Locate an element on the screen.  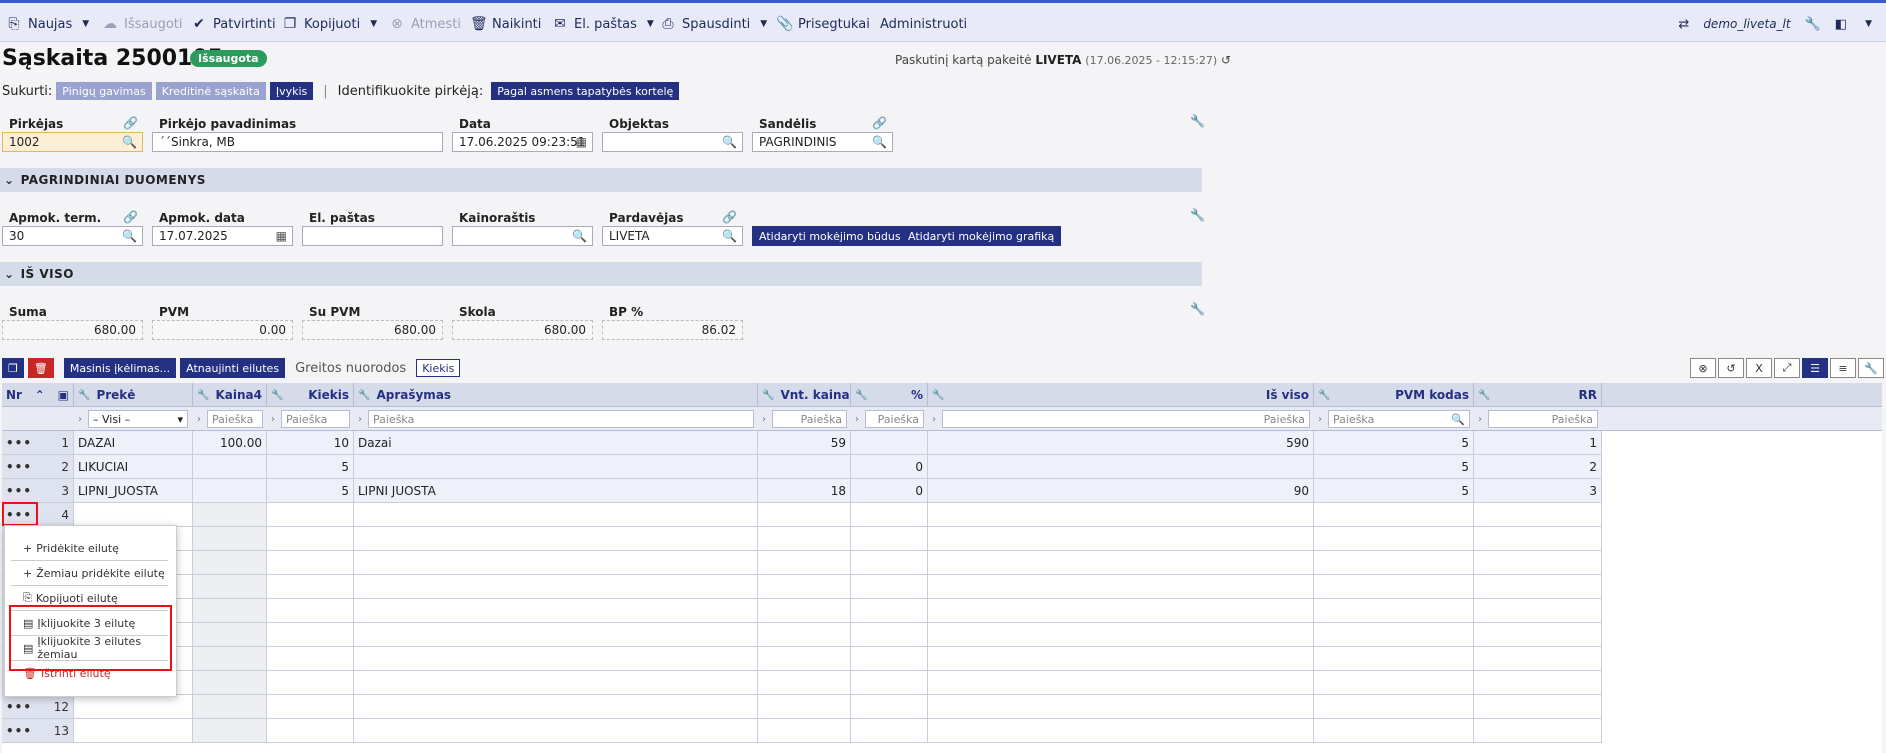
user-name: demo_liveta_lt is located at coordinates (1746, 24).